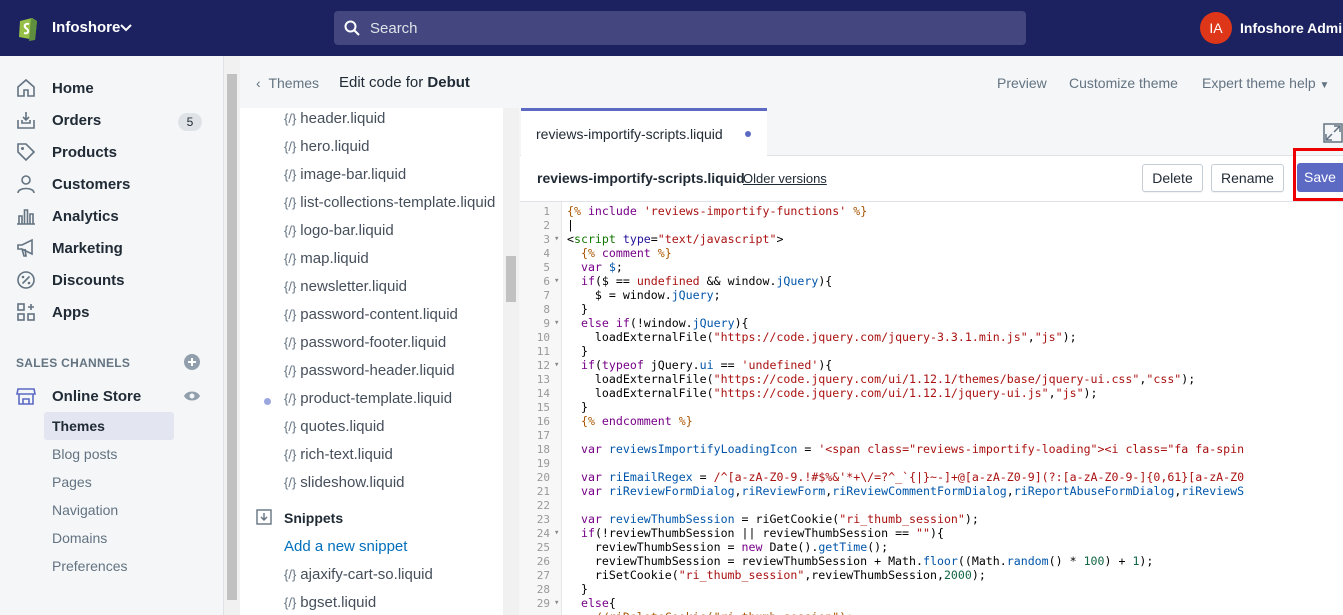  What do you see at coordinates (262, 83) in the screenshot?
I see `chevron-left-icon: ‹` at bounding box center [262, 83].